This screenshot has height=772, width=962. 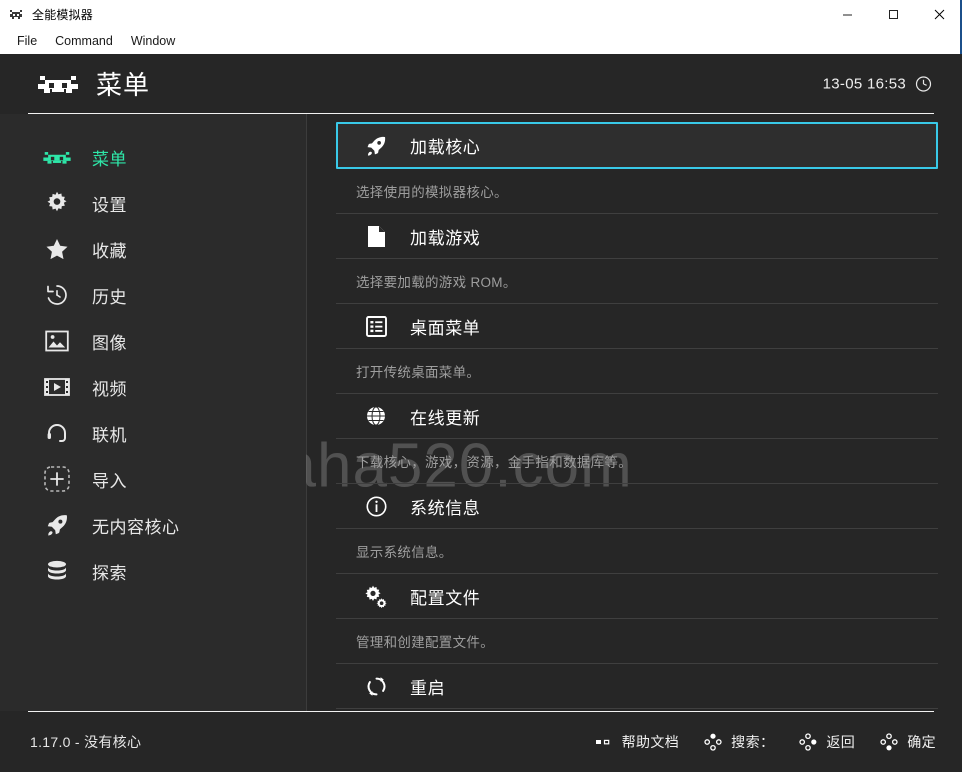 I want to click on menu-item-load-core: 加载核心, so click(x=637, y=145).